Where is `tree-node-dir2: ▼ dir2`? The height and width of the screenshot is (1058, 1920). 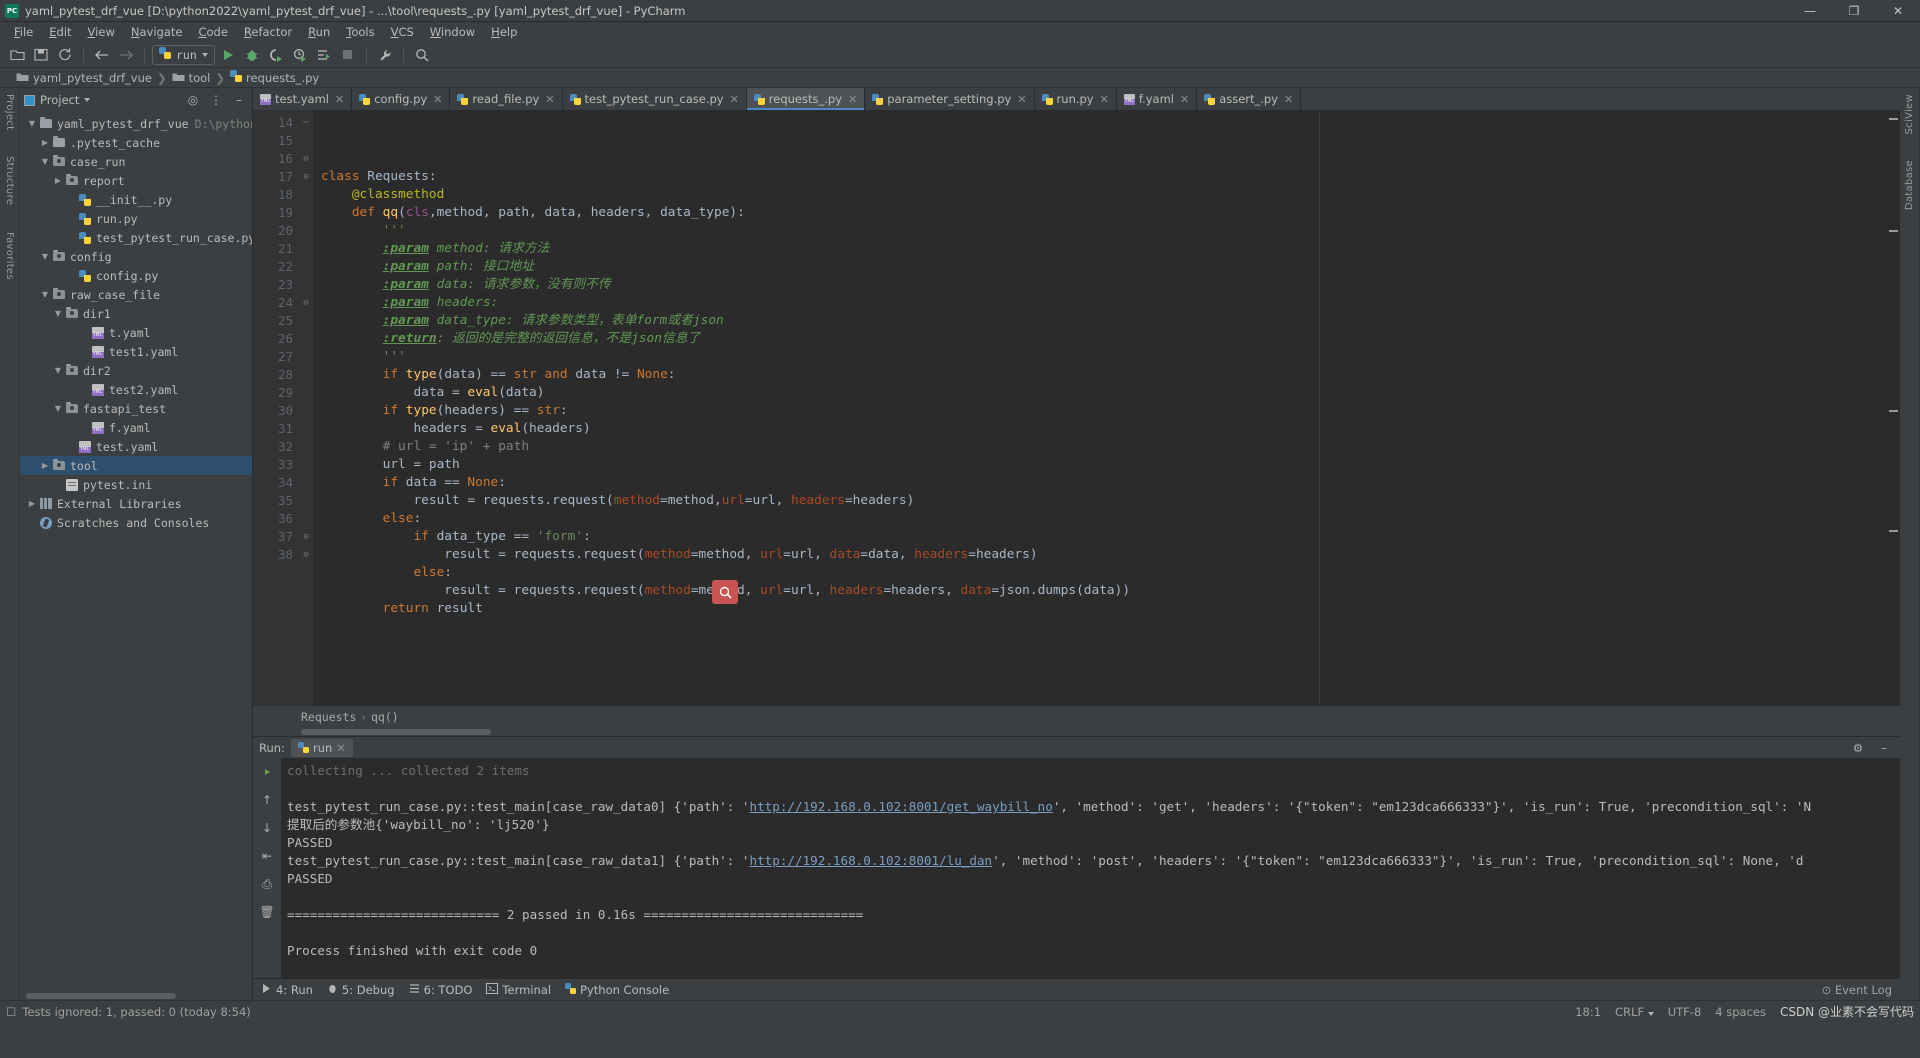 tree-node-dir2: ▼ dir2 is located at coordinates (136, 370).